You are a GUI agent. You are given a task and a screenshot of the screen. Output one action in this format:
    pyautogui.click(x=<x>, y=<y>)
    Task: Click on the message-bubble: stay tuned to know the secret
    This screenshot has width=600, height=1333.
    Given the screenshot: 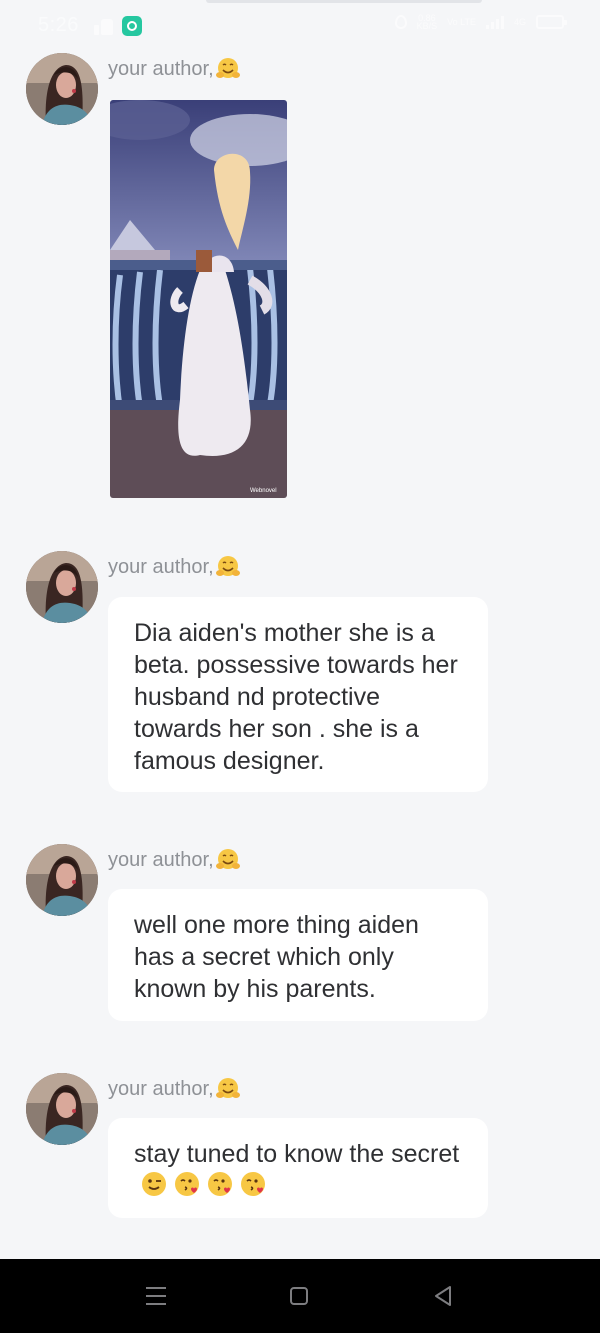 What is the action you would take?
    pyautogui.click(x=298, y=1168)
    